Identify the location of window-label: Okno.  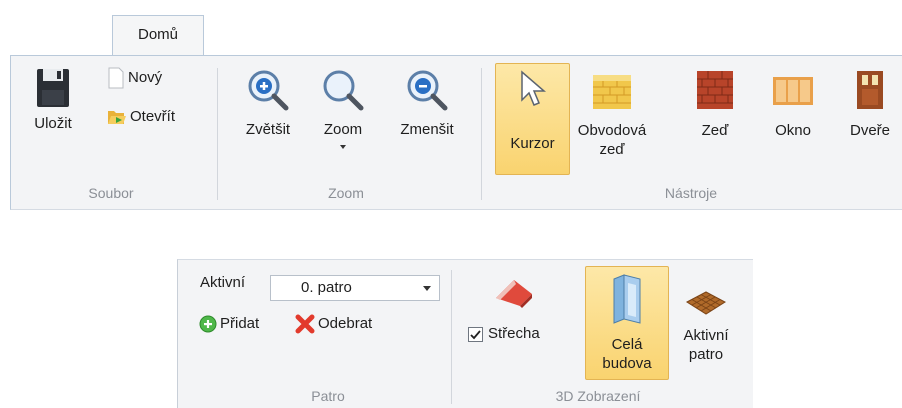
(793, 130).